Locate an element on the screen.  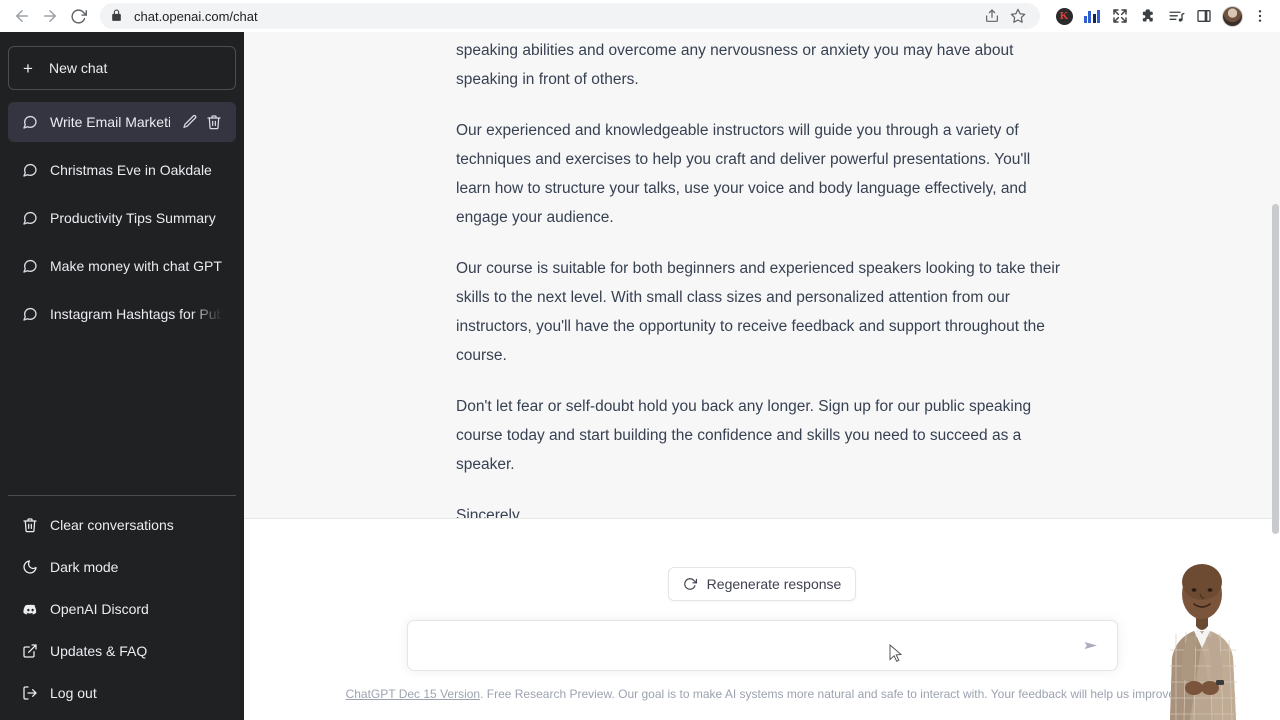
plus-icon: + is located at coordinates (28, 68).